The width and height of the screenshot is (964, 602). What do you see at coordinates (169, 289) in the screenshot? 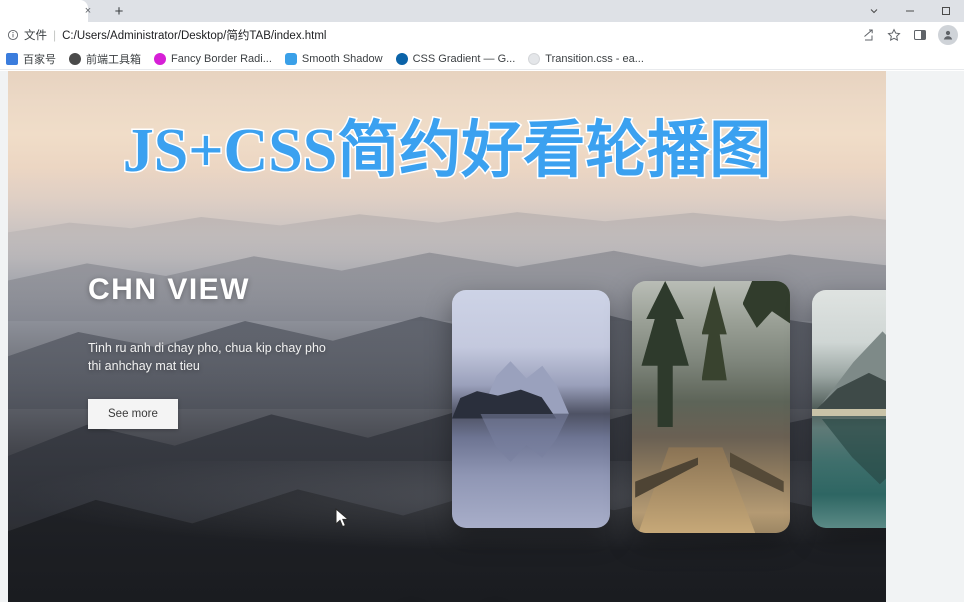
I see `slide-title: CHN VIEW` at bounding box center [169, 289].